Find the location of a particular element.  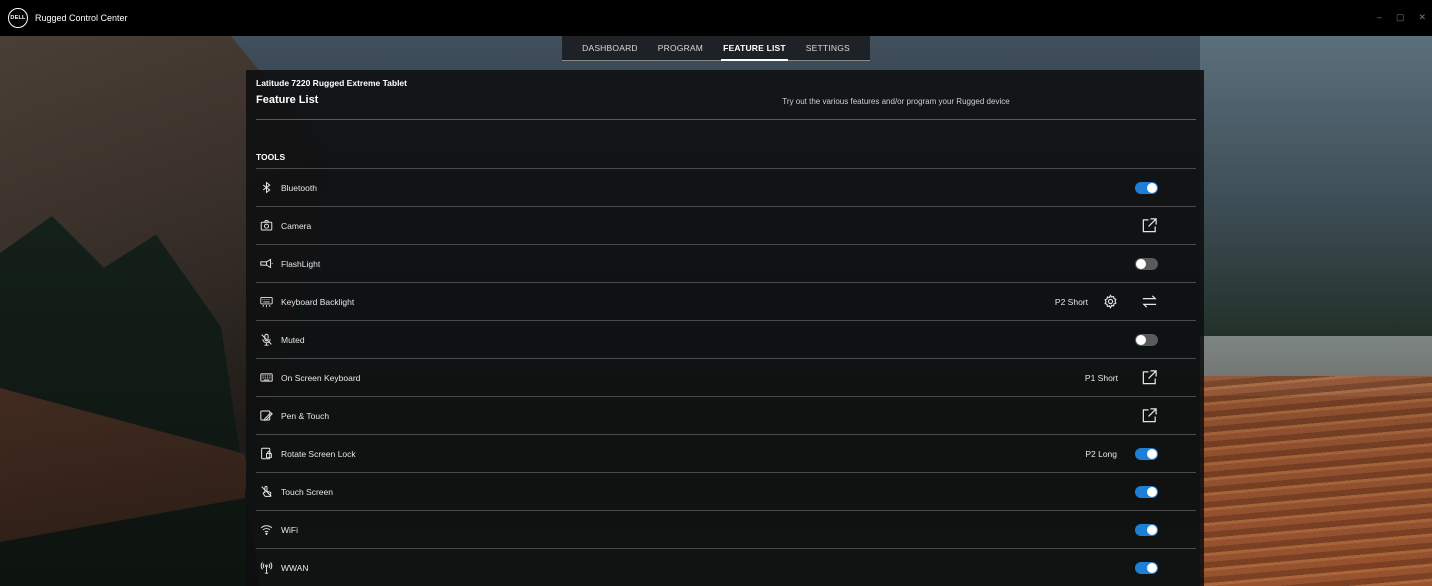

device-name: Latitude 7220 Rugged Extreme Tablet is located at coordinates (331, 83).